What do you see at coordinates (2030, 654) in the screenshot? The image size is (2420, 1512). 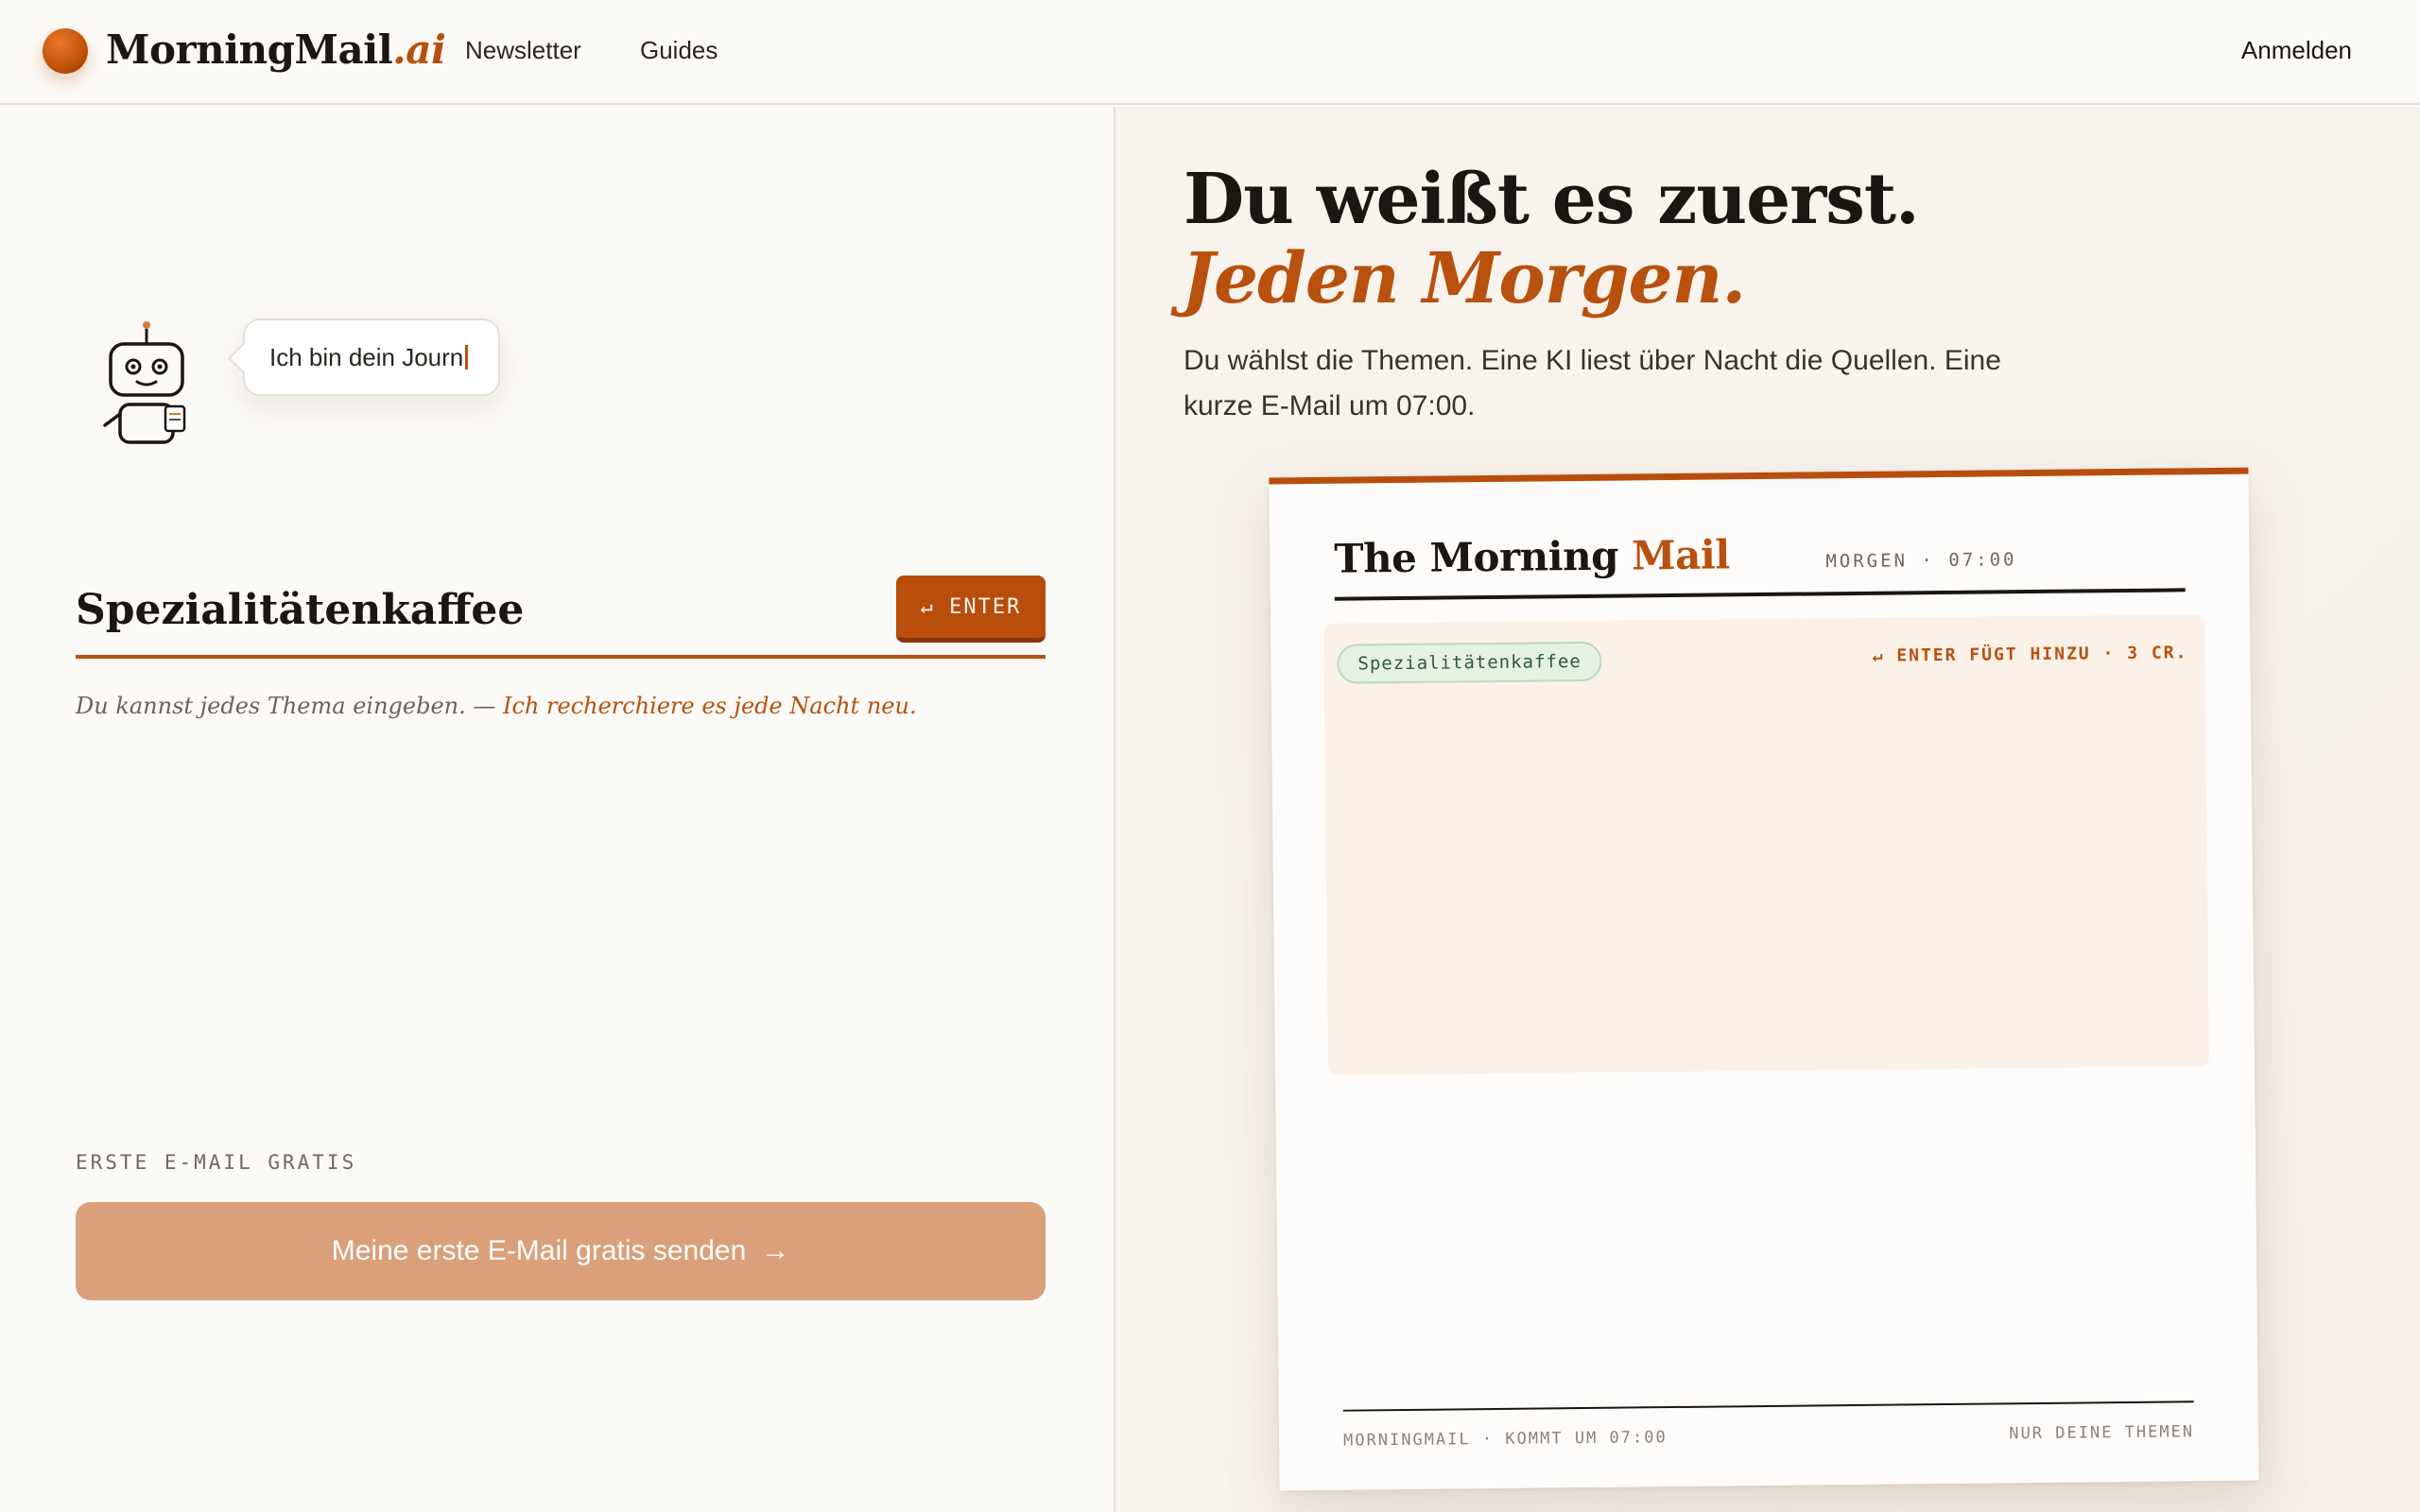 I see `enter-note: ↵ ENTER FÜGT HINZU · 3 CR.` at bounding box center [2030, 654].